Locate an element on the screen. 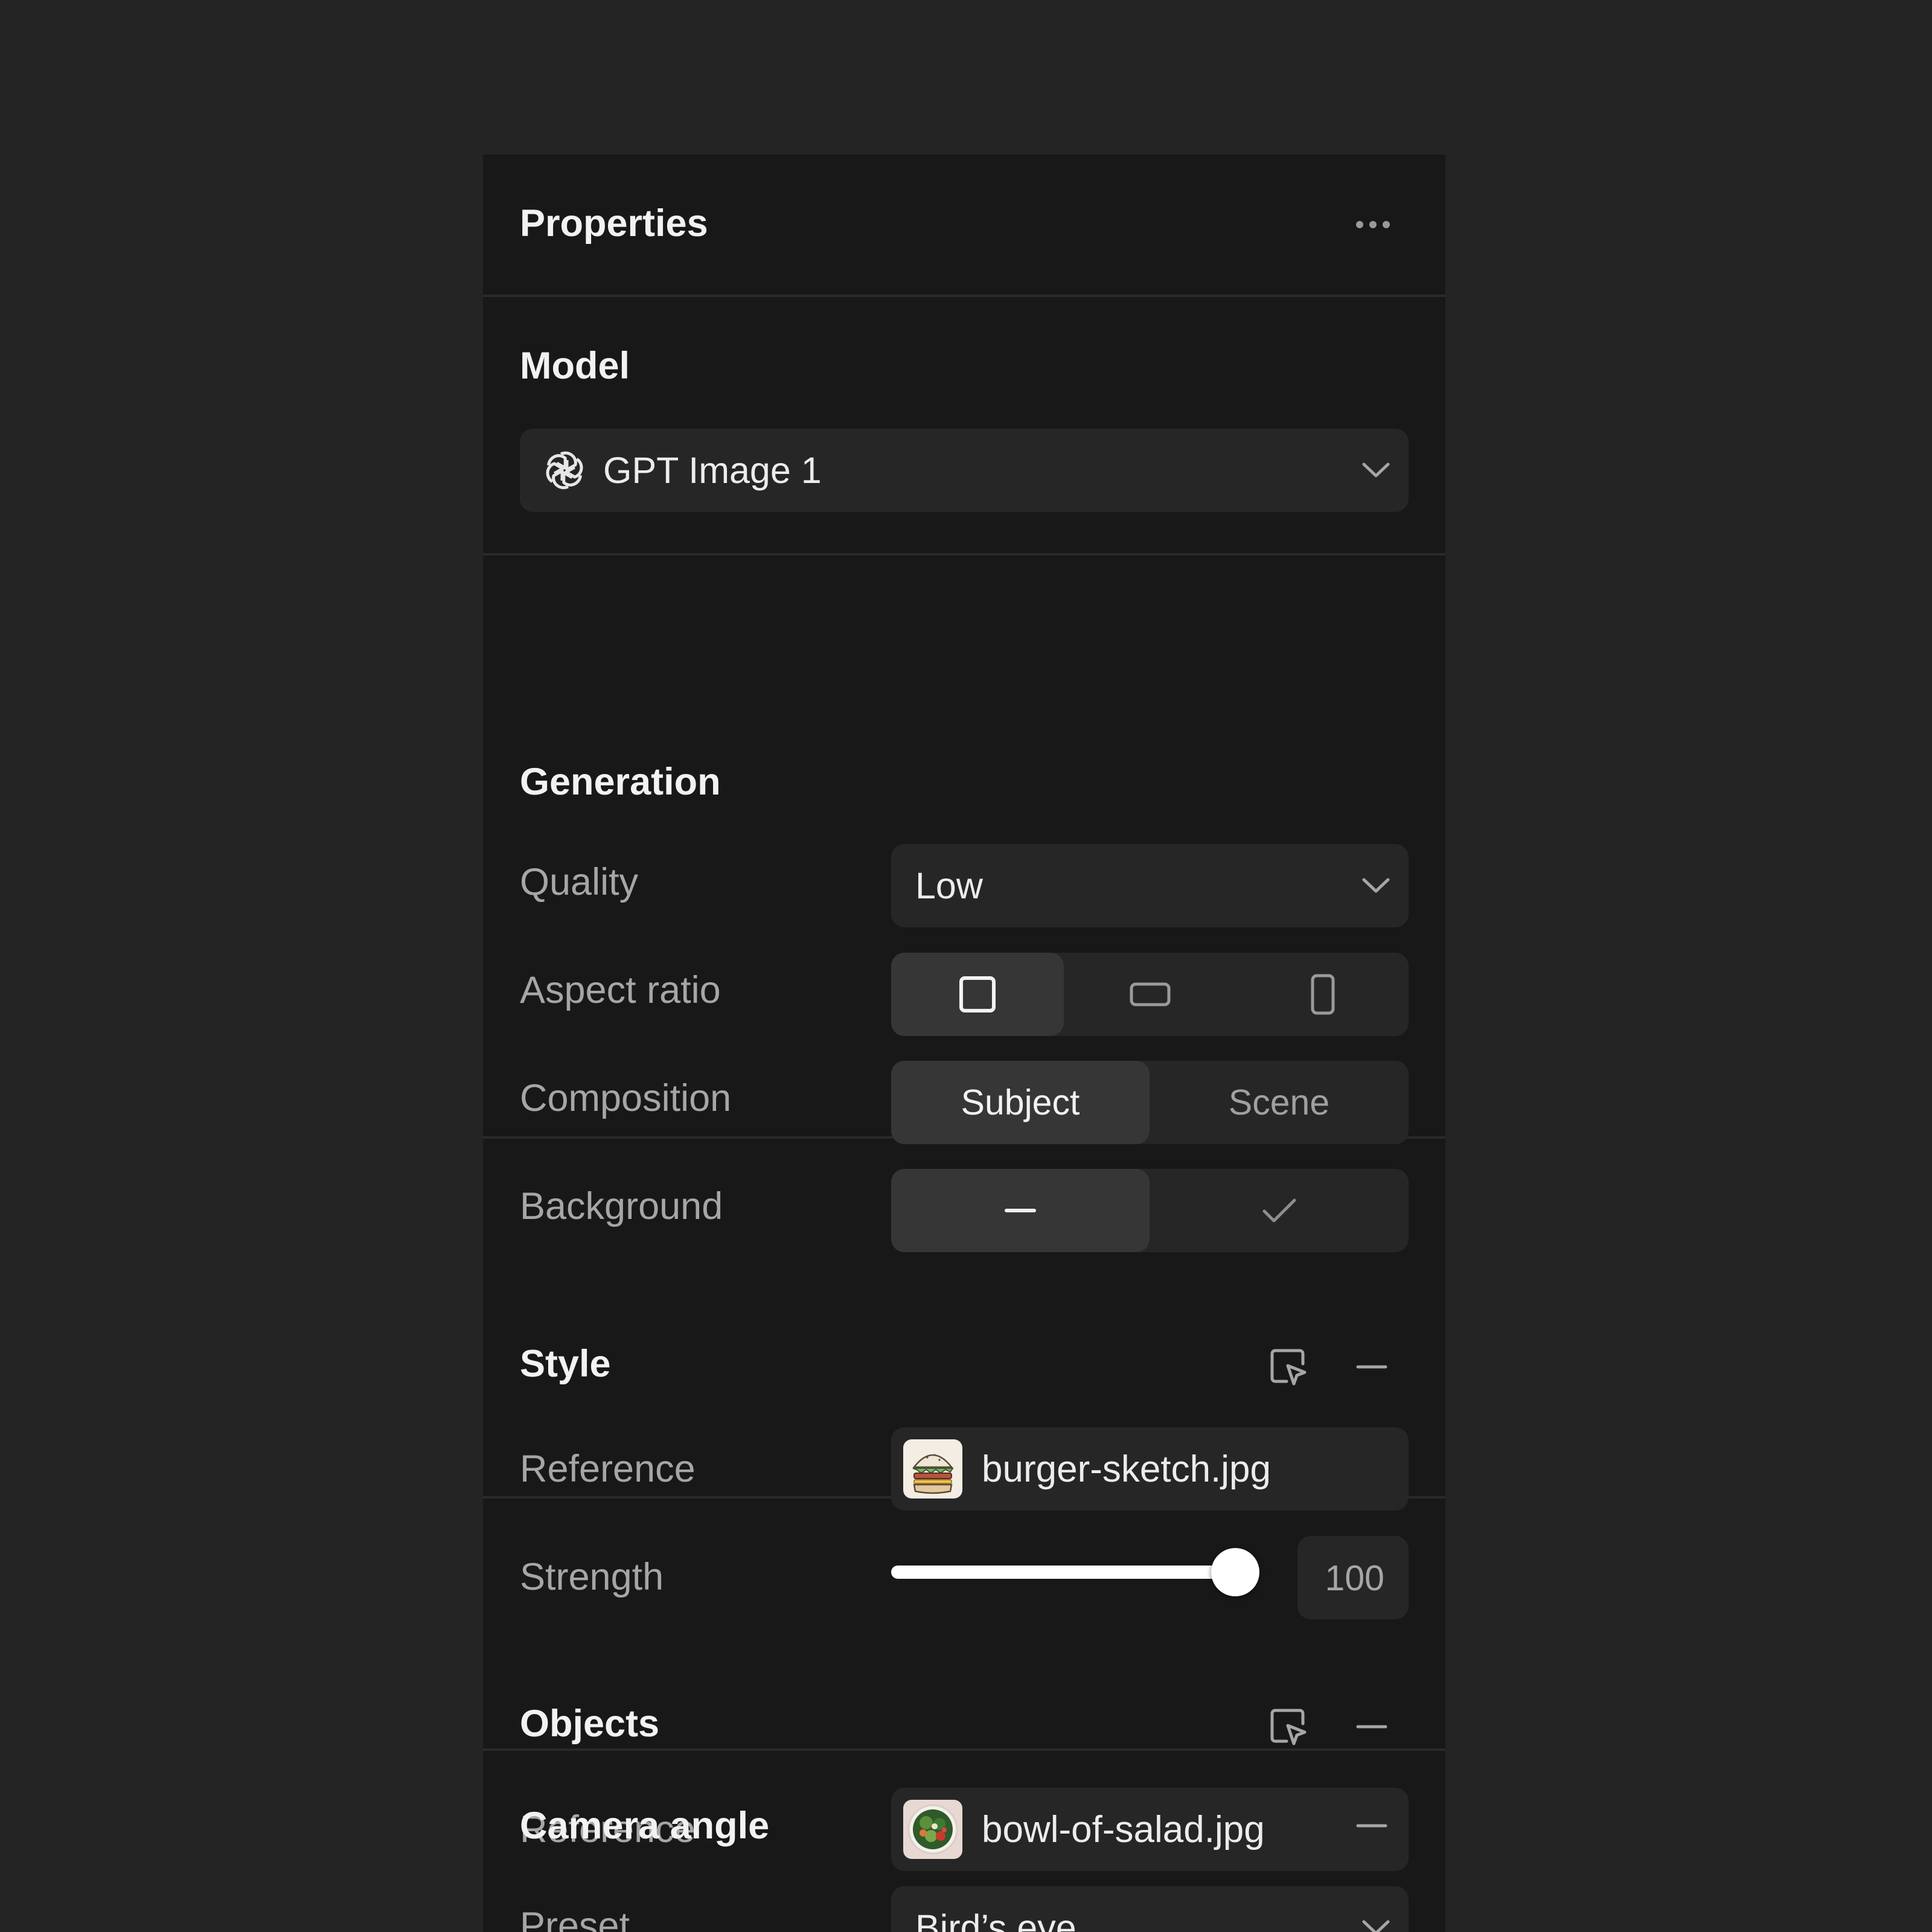 Image resolution: width=1932 pixels, height=1932 pixels. scene-label: Scene is located at coordinates (1279, 1102).